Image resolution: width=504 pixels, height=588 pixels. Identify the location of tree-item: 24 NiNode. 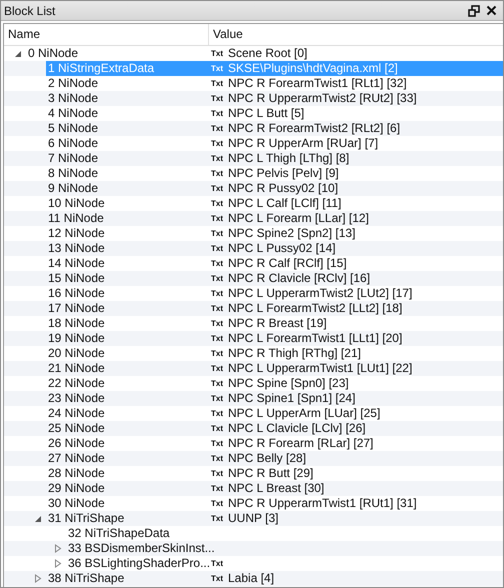
(127, 413).